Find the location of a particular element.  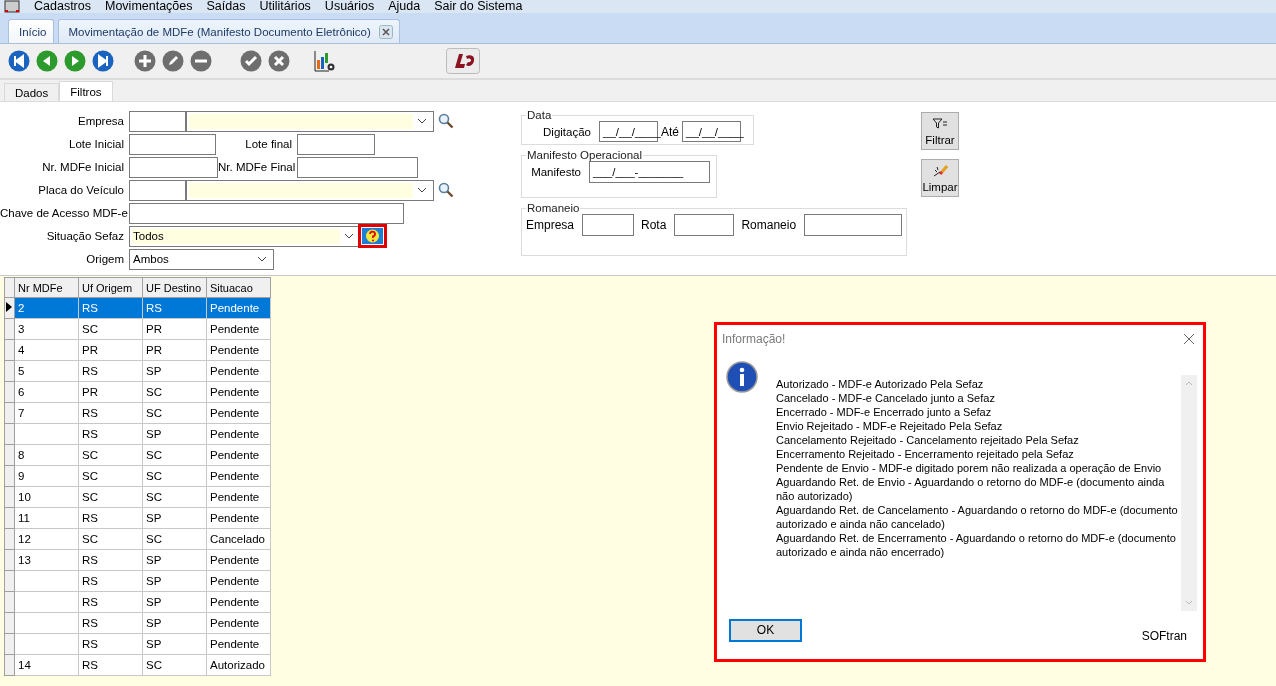

clear-button: Limpar is located at coordinates (940, 178).